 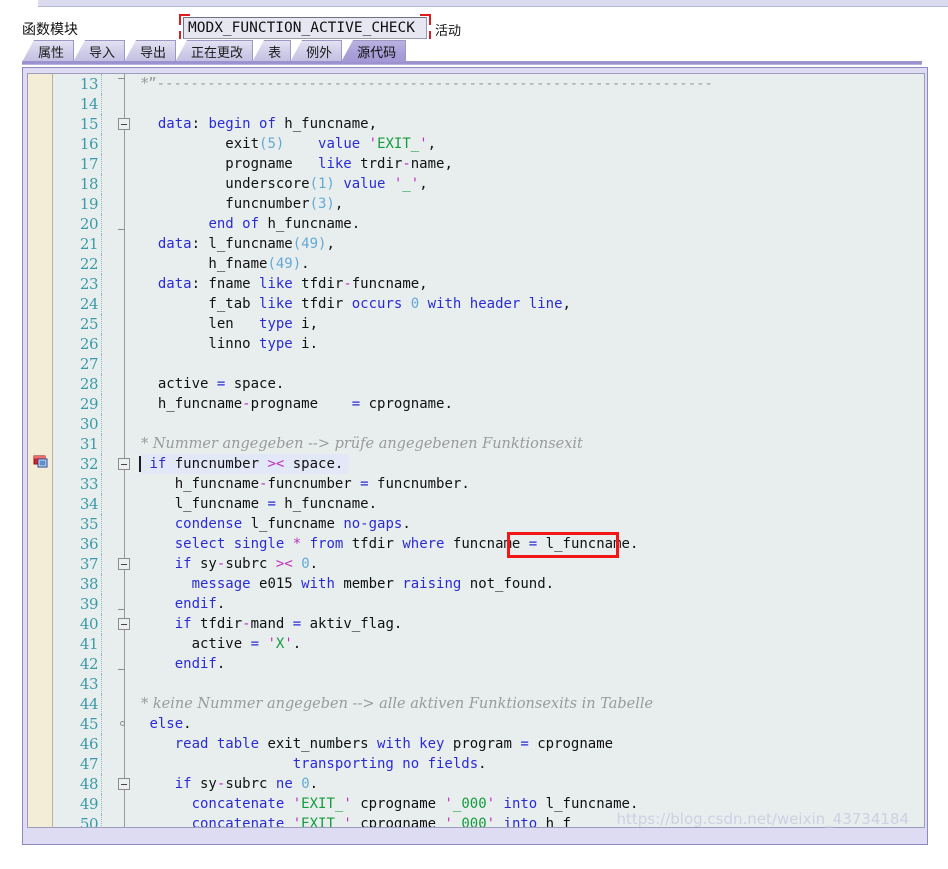 What do you see at coordinates (476, 144) in the screenshot?
I see `code-line: 16 exit(5) value 'EXIT_',` at bounding box center [476, 144].